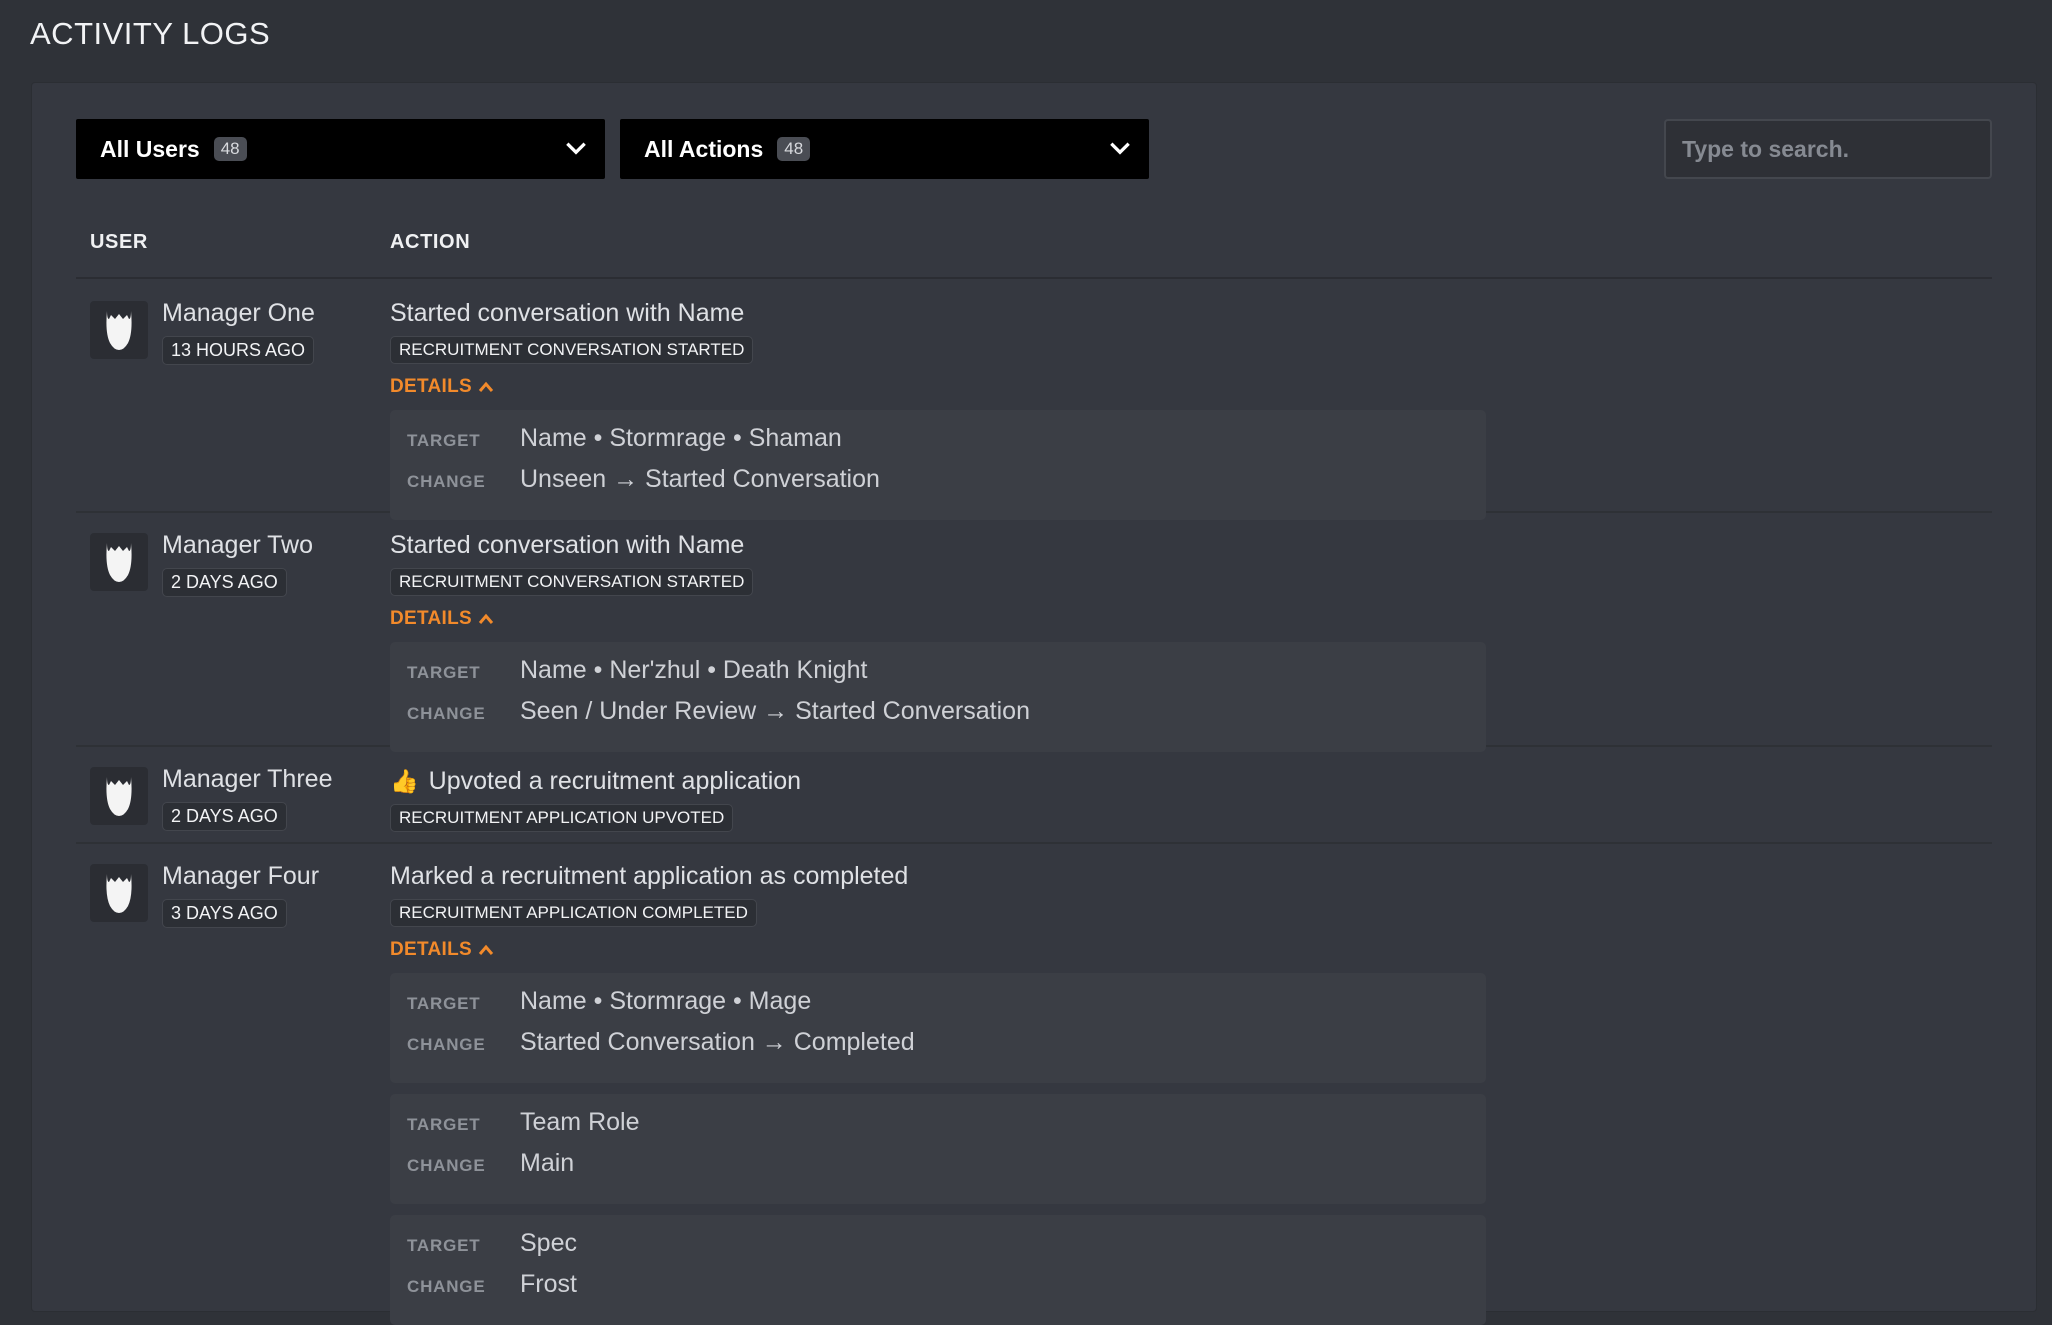 The height and width of the screenshot is (1325, 2052). What do you see at coordinates (573, 913) in the screenshot?
I see `action-type-badge: RECRUITMENT APPLICATION COMPLETED` at bounding box center [573, 913].